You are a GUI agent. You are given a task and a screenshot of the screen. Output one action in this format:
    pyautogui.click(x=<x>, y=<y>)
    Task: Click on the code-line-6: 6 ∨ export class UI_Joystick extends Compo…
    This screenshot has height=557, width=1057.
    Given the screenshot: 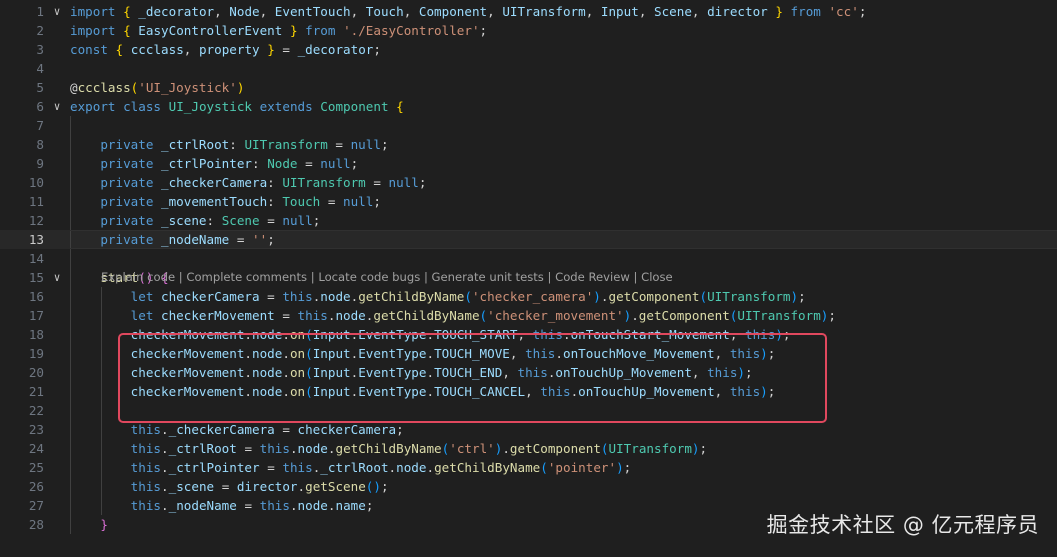 What is the action you would take?
    pyautogui.click(x=528, y=106)
    